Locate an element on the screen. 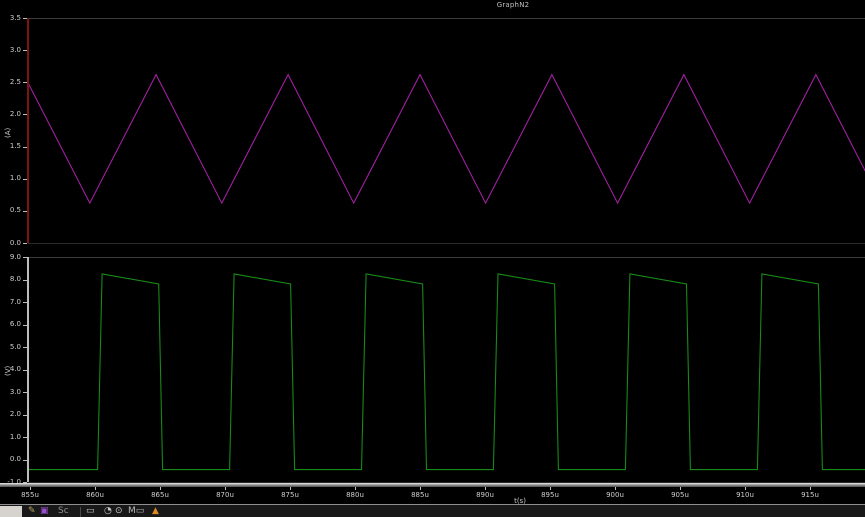  y-tick-label: 9.0 is located at coordinates (15, 256).